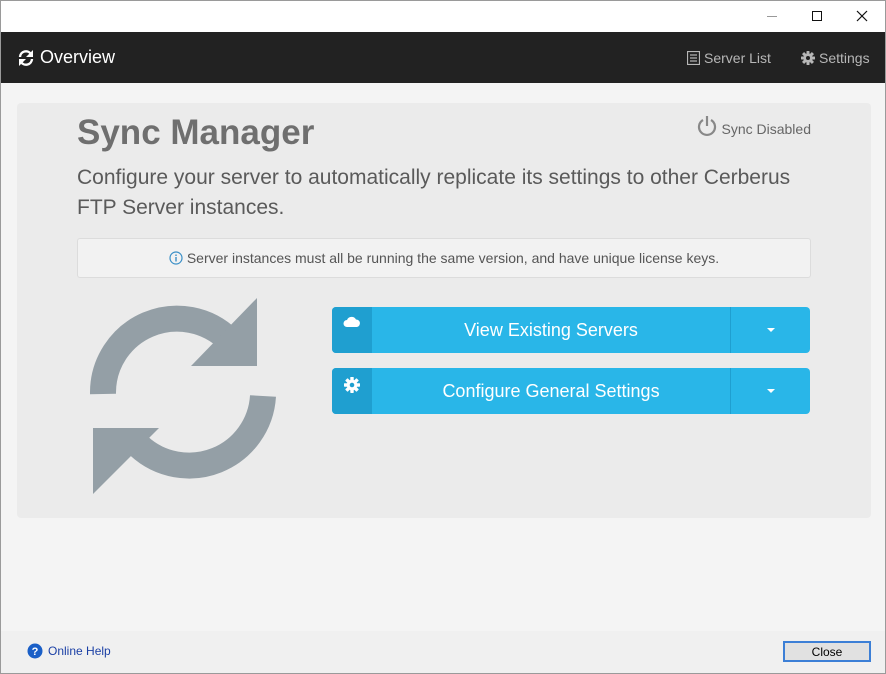 This screenshot has width=886, height=674. Describe the element at coordinates (352, 330) in the screenshot. I see `cloud-icon` at that location.